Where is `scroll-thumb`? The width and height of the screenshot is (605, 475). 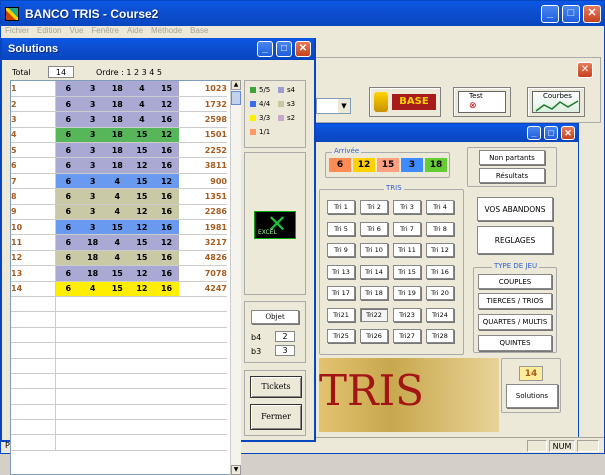 scroll-thumb is located at coordinates (236, 98).